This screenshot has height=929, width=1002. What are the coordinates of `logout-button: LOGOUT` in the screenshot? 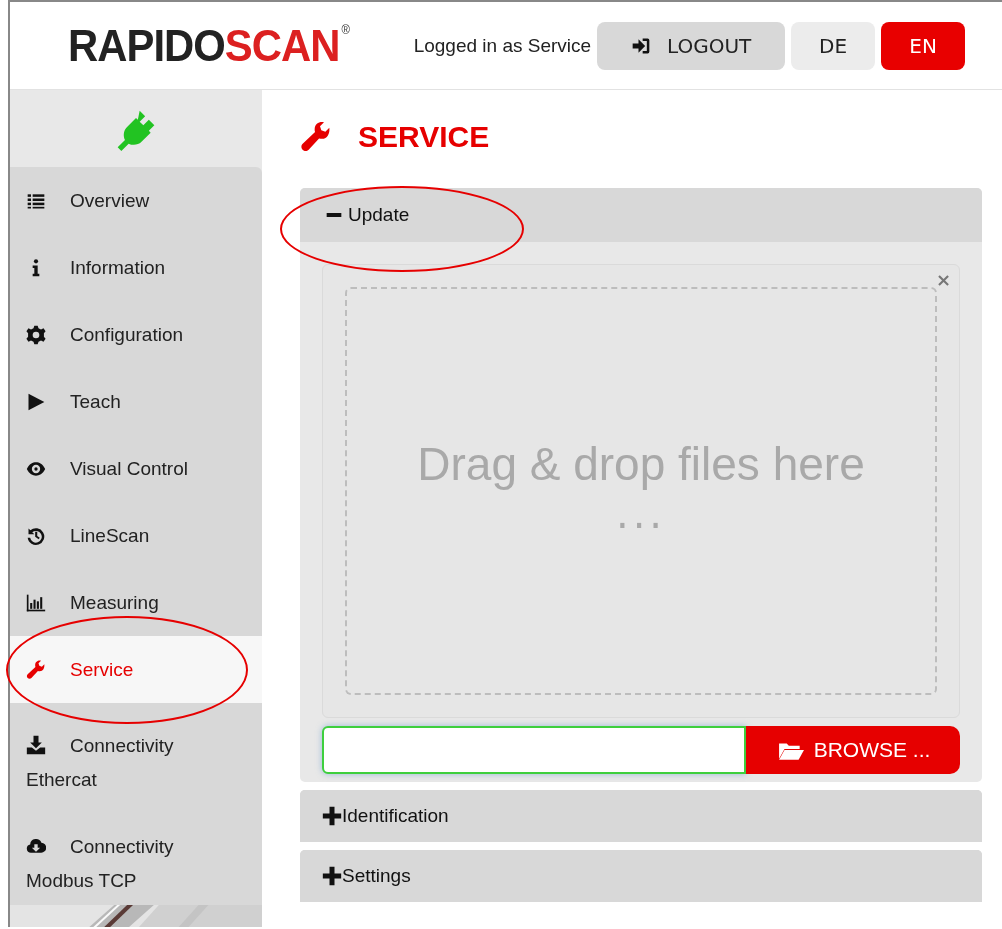 It's located at (691, 45).